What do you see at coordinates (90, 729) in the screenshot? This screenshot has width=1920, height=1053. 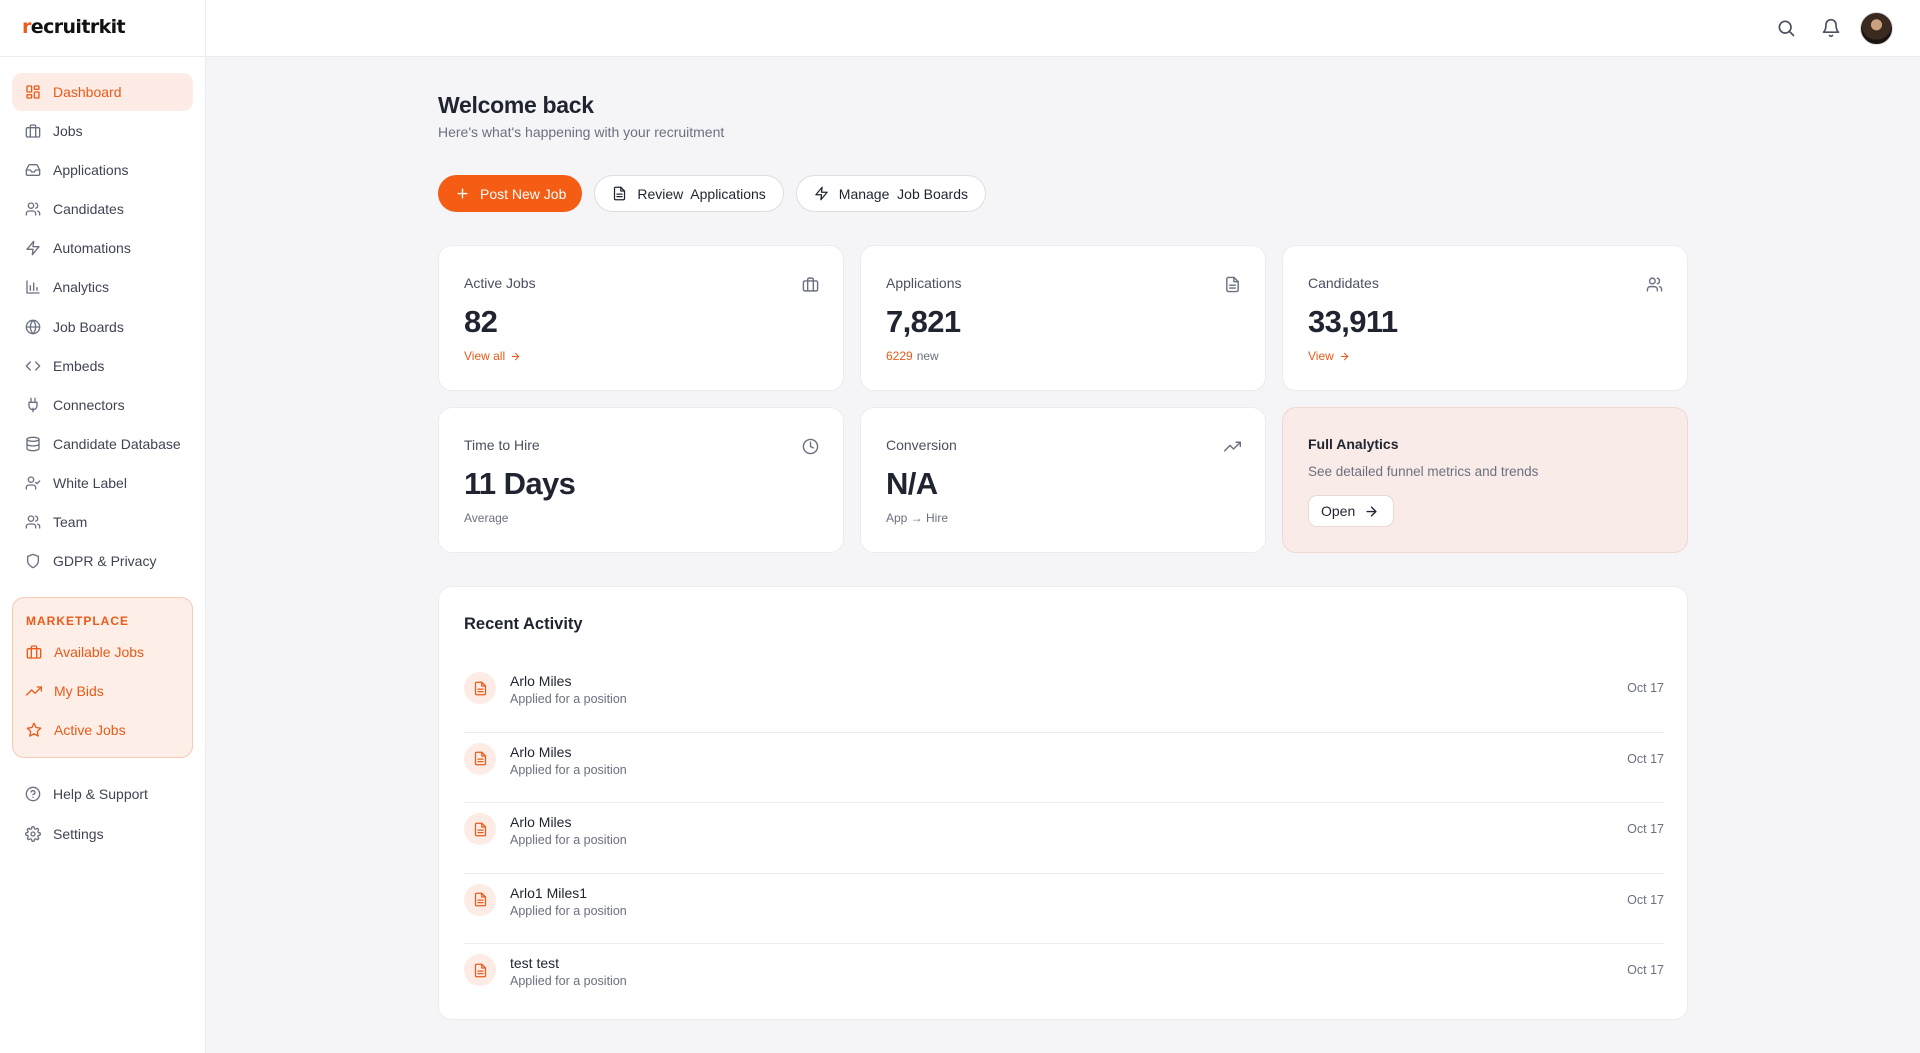 I see `marketplace-item-label: Active Jobs` at bounding box center [90, 729].